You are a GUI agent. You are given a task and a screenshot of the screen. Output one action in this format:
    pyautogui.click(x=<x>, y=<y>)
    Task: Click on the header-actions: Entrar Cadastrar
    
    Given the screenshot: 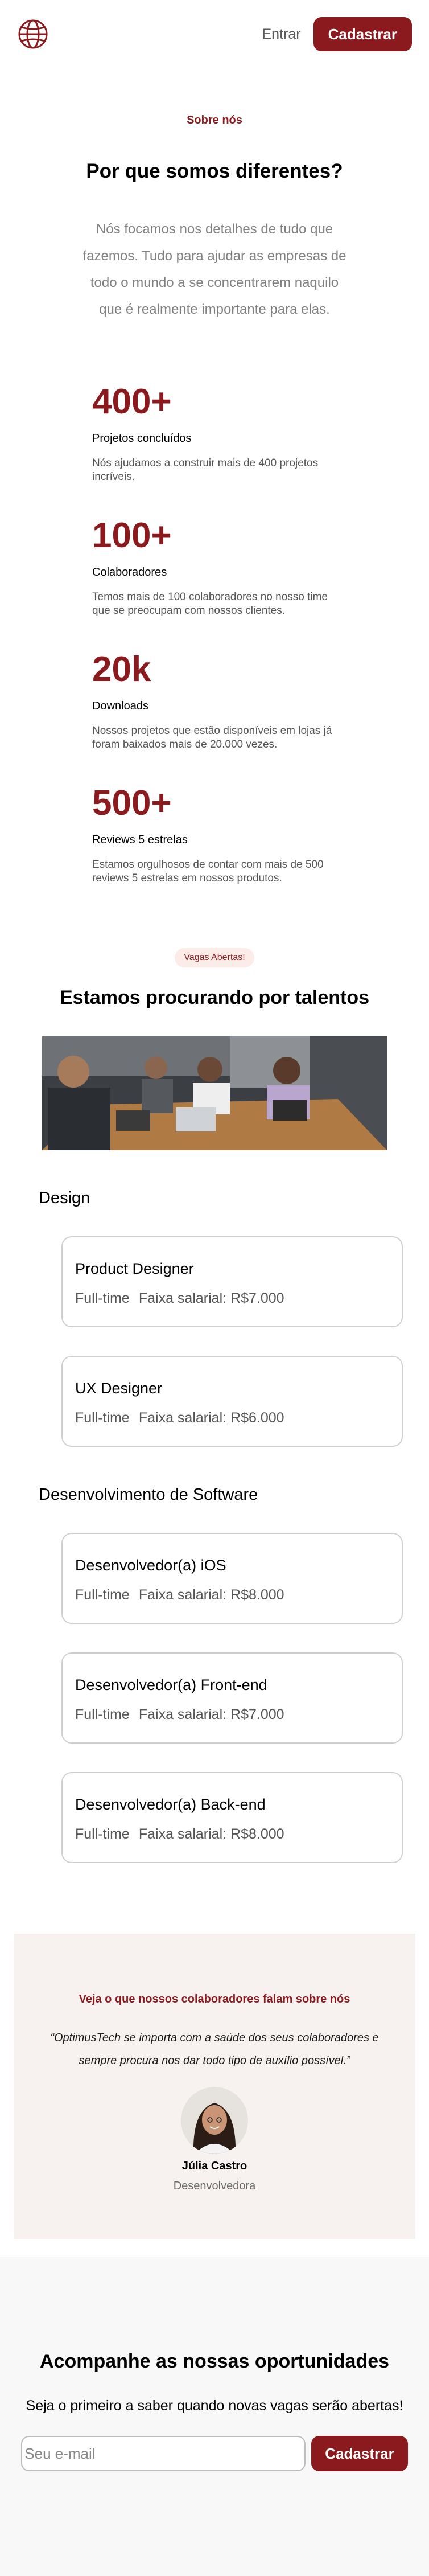 What is the action you would take?
    pyautogui.click(x=337, y=34)
    